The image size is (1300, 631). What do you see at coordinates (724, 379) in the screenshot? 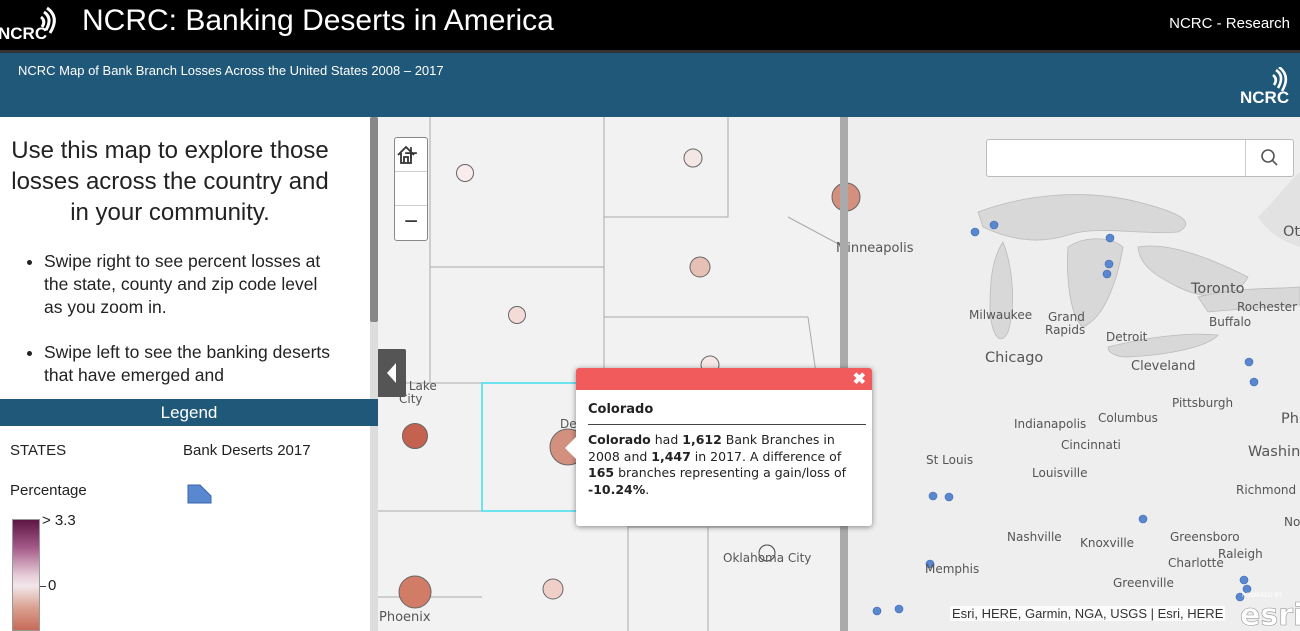
I see `popup-header: ✖` at bounding box center [724, 379].